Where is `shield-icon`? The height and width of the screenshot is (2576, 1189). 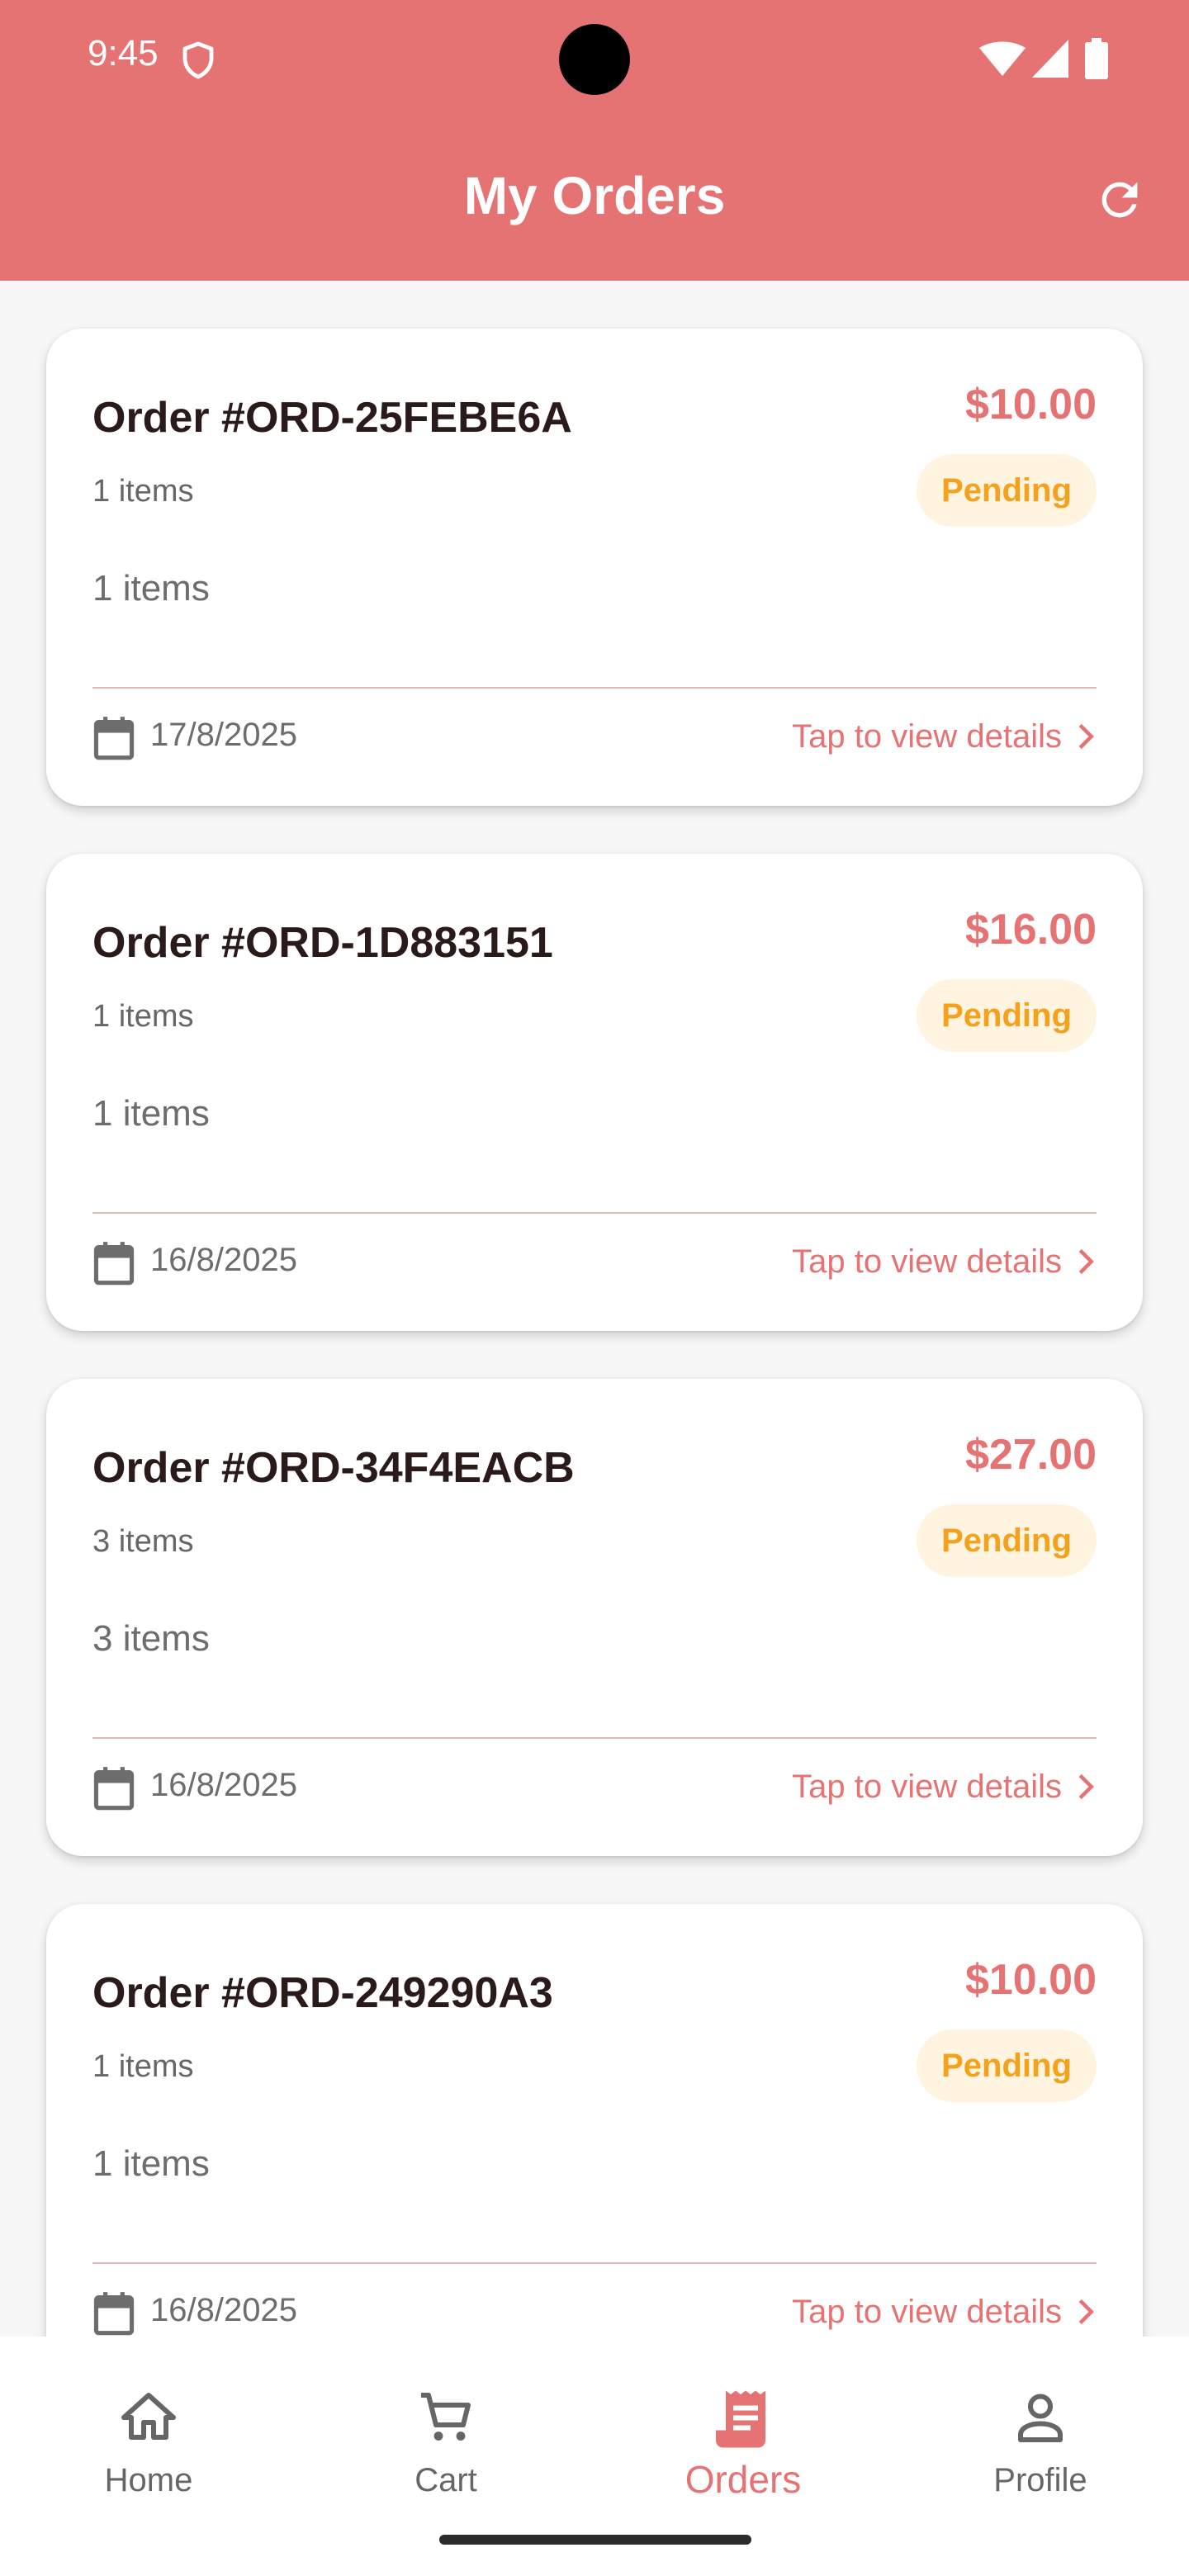 shield-icon is located at coordinates (198, 60).